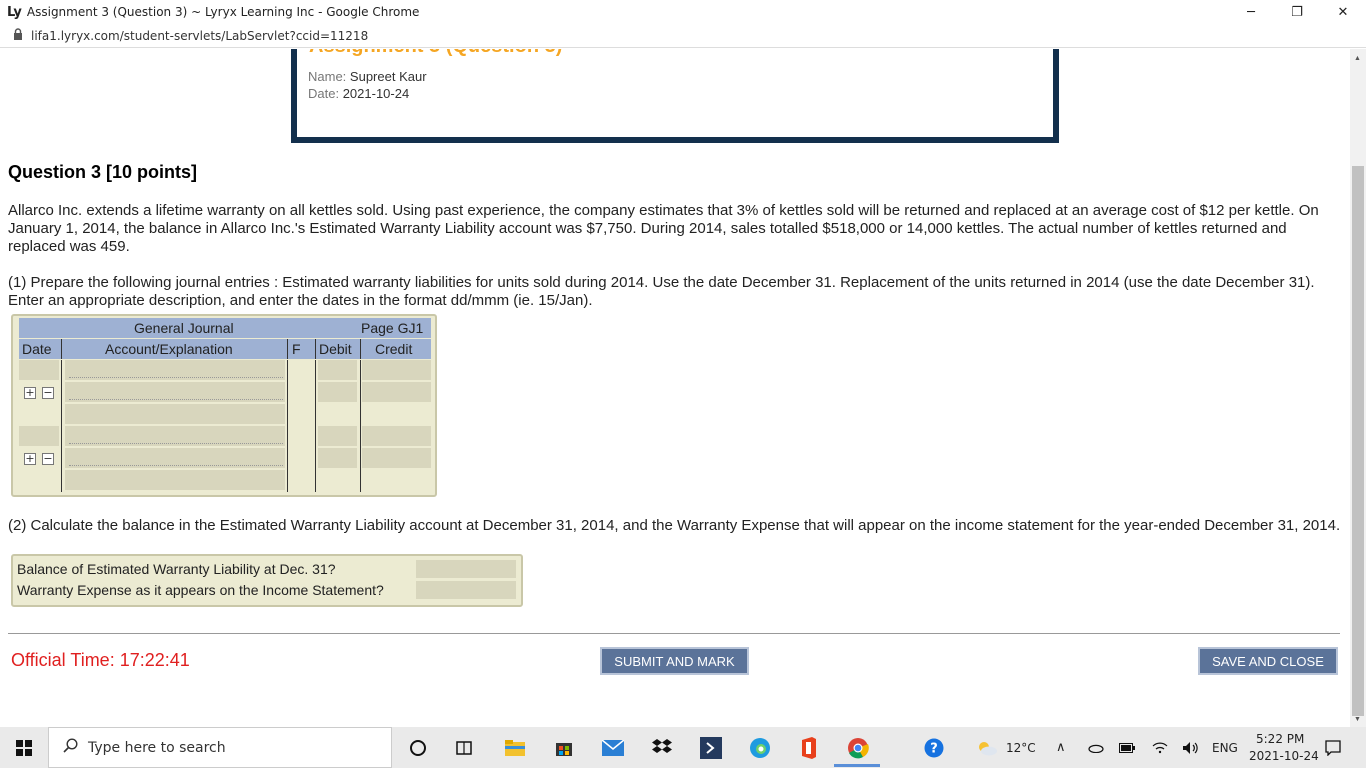 This screenshot has width=1366, height=768. What do you see at coordinates (464, 748) in the screenshot?
I see `task-view-icon` at bounding box center [464, 748].